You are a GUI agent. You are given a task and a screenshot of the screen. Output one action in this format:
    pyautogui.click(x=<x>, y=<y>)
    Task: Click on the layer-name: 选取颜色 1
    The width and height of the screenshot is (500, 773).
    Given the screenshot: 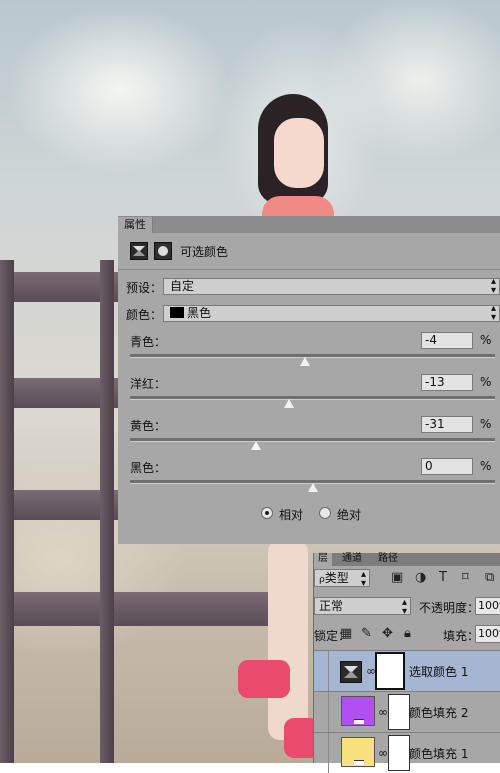 What is the action you would take?
    pyautogui.click(x=439, y=672)
    